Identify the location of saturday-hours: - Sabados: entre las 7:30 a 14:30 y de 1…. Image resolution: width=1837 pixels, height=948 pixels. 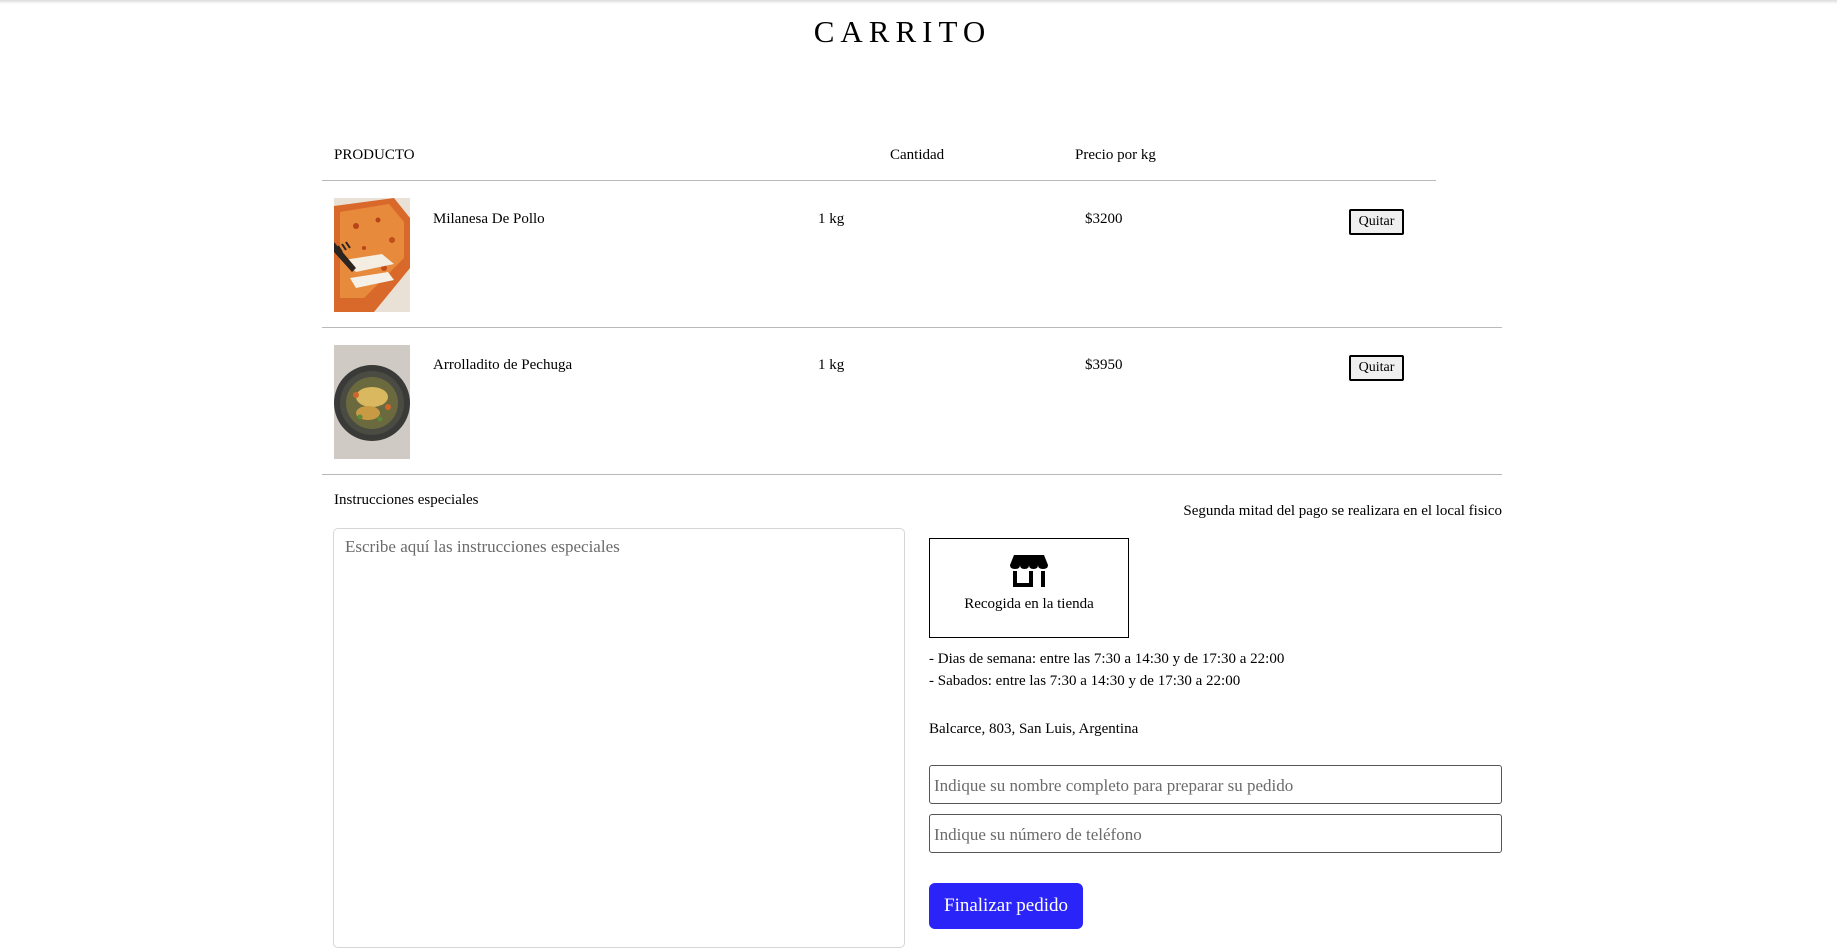
(1085, 681).